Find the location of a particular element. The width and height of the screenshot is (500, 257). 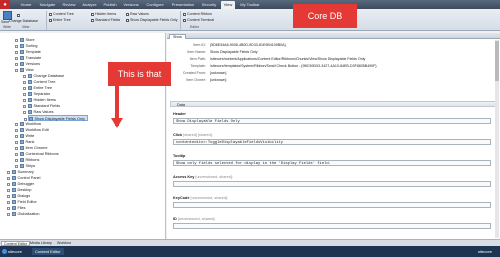

tab-home: Home is located at coordinates (26, 5).